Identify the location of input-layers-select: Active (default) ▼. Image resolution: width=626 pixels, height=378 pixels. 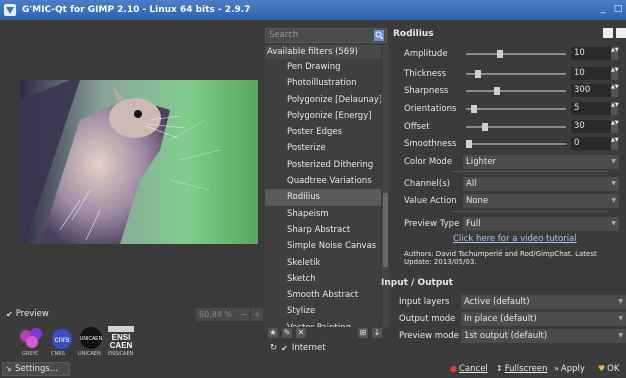
(543, 302).